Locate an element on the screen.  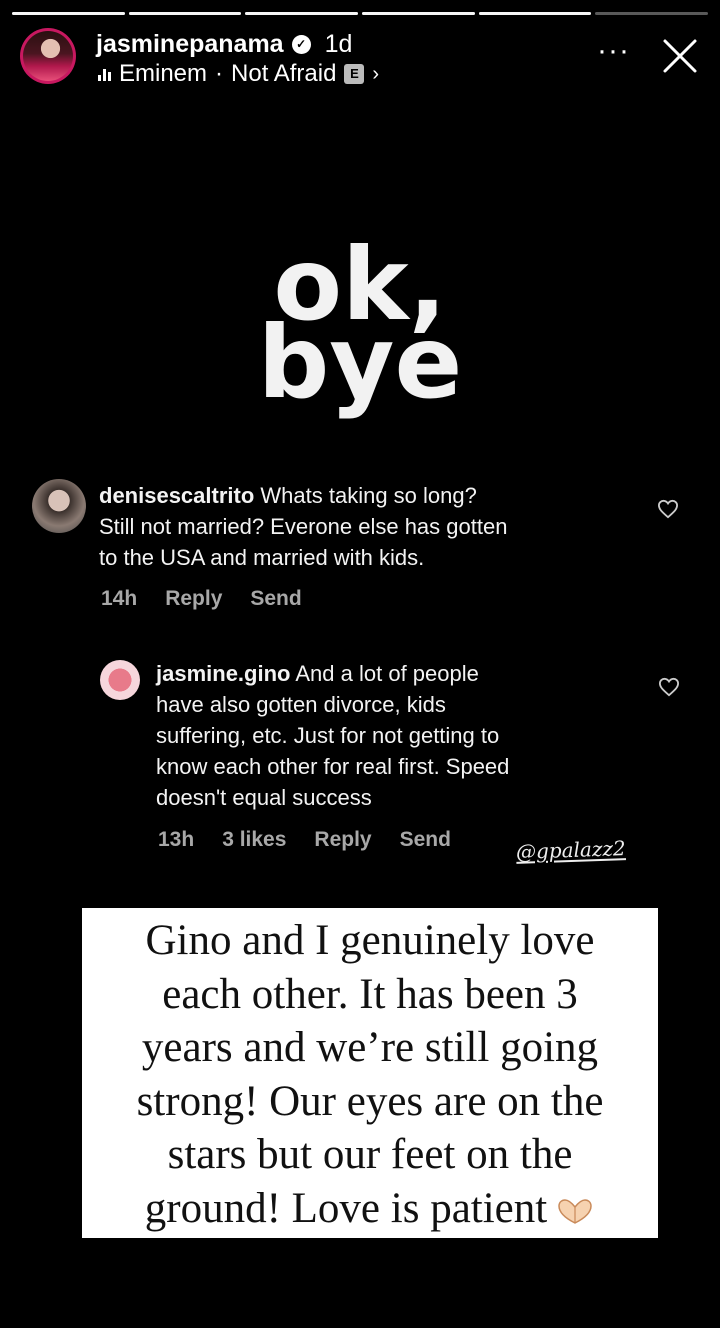
story-progress-bar is located at coordinates (360, 13).